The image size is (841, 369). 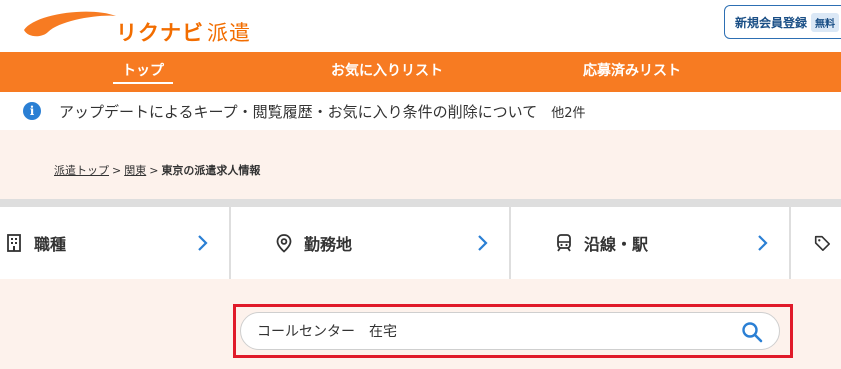 I want to click on search-icon, so click(x=752, y=332).